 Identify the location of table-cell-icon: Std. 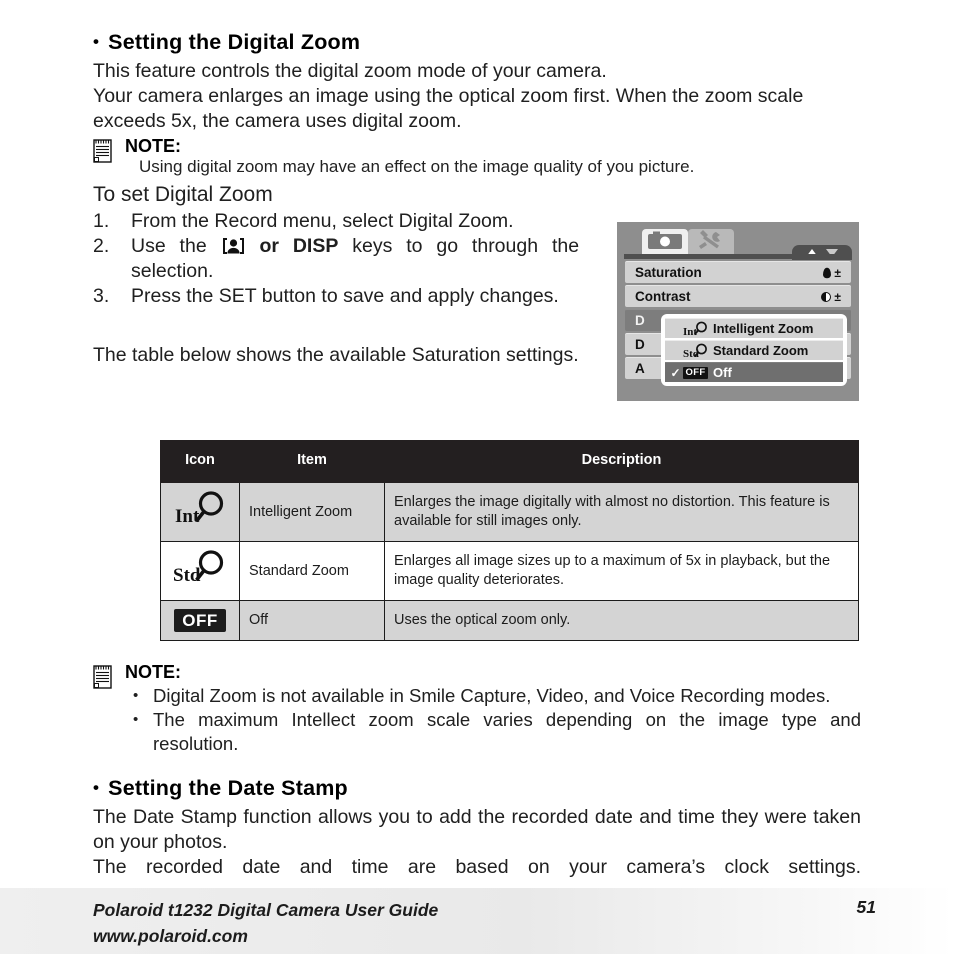
(200, 571).